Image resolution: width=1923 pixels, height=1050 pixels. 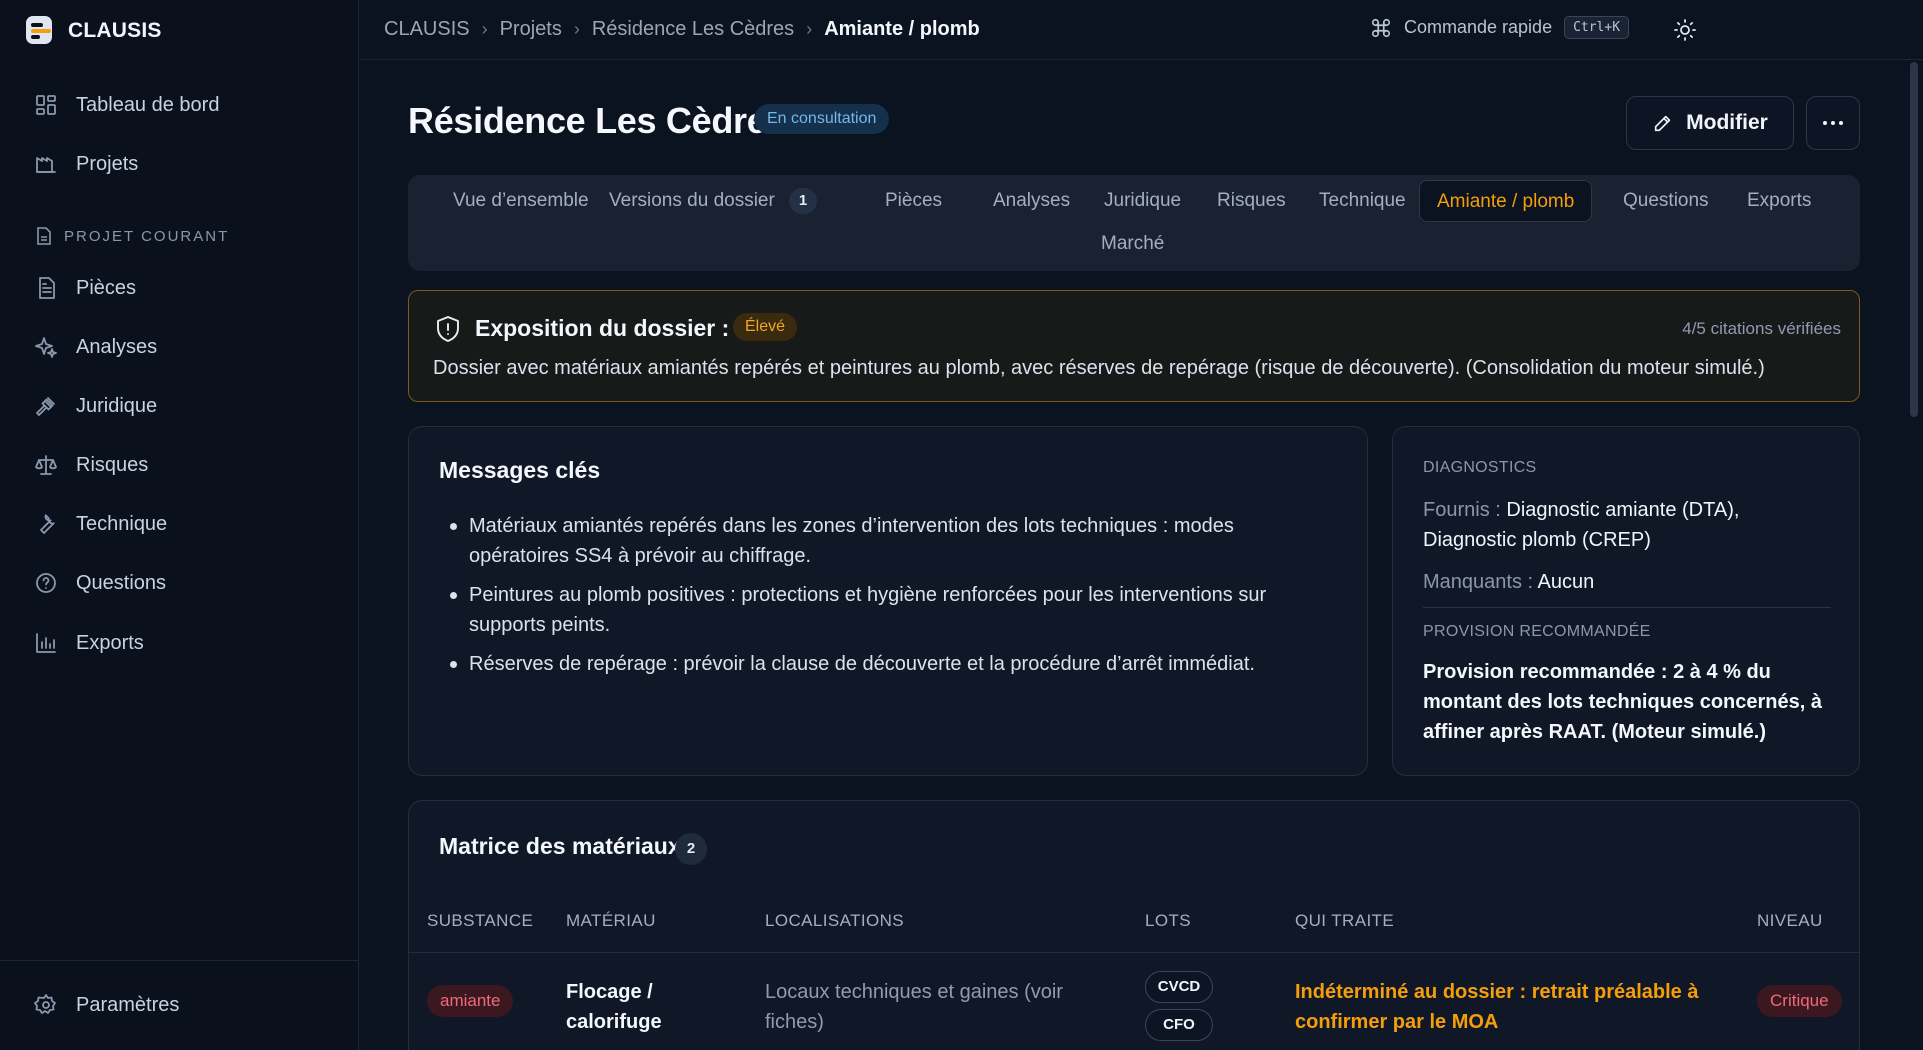 What do you see at coordinates (427, 29) in the screenshot?
I see `breadcrumb-item: CLAUSIS` at bounding box center [427, 29].